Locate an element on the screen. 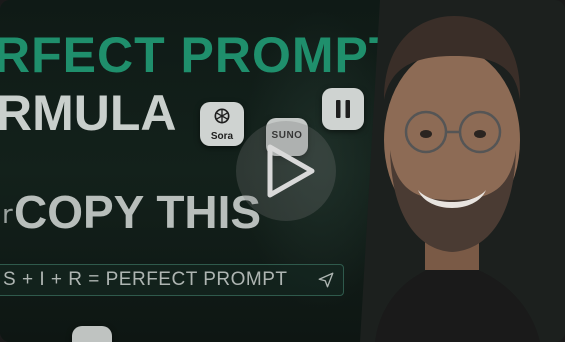  play-icon is located at coordinates (291, 171).